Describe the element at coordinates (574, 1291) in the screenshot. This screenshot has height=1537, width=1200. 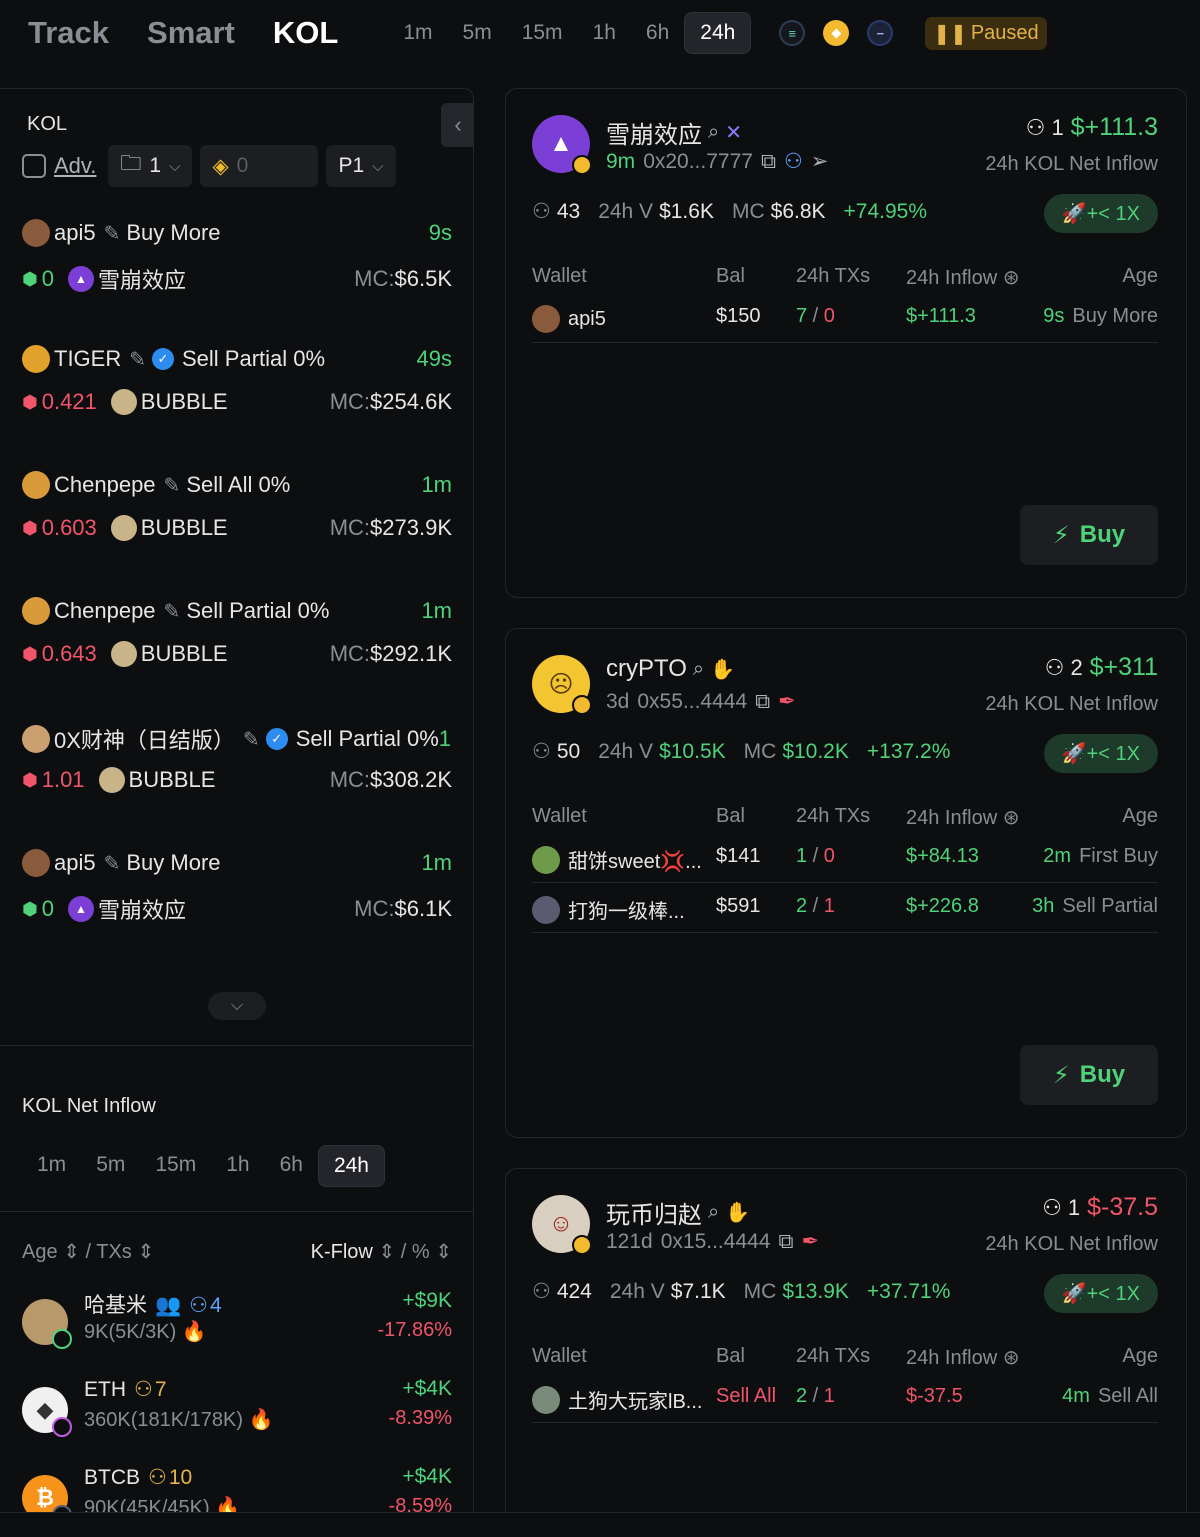
I see `holders-count: 424` at that location.